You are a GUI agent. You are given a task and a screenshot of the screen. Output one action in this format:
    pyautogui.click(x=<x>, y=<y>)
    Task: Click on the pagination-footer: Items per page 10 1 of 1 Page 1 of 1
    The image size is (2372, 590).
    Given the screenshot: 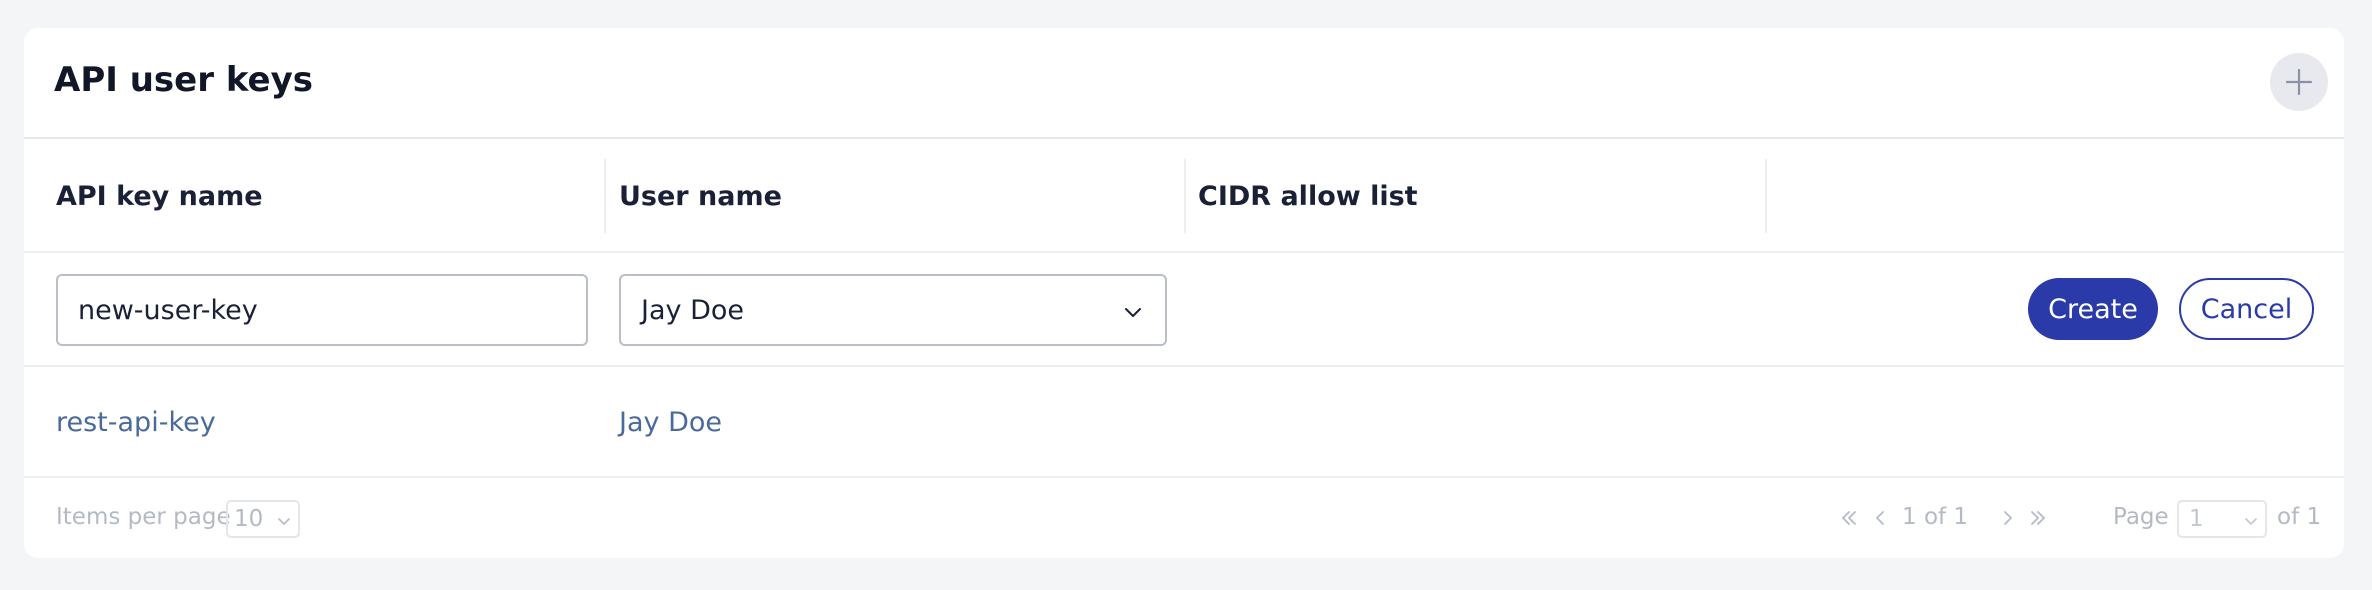 What is the action you would take?
    pyautogui.click(x=1184, y=518)
    